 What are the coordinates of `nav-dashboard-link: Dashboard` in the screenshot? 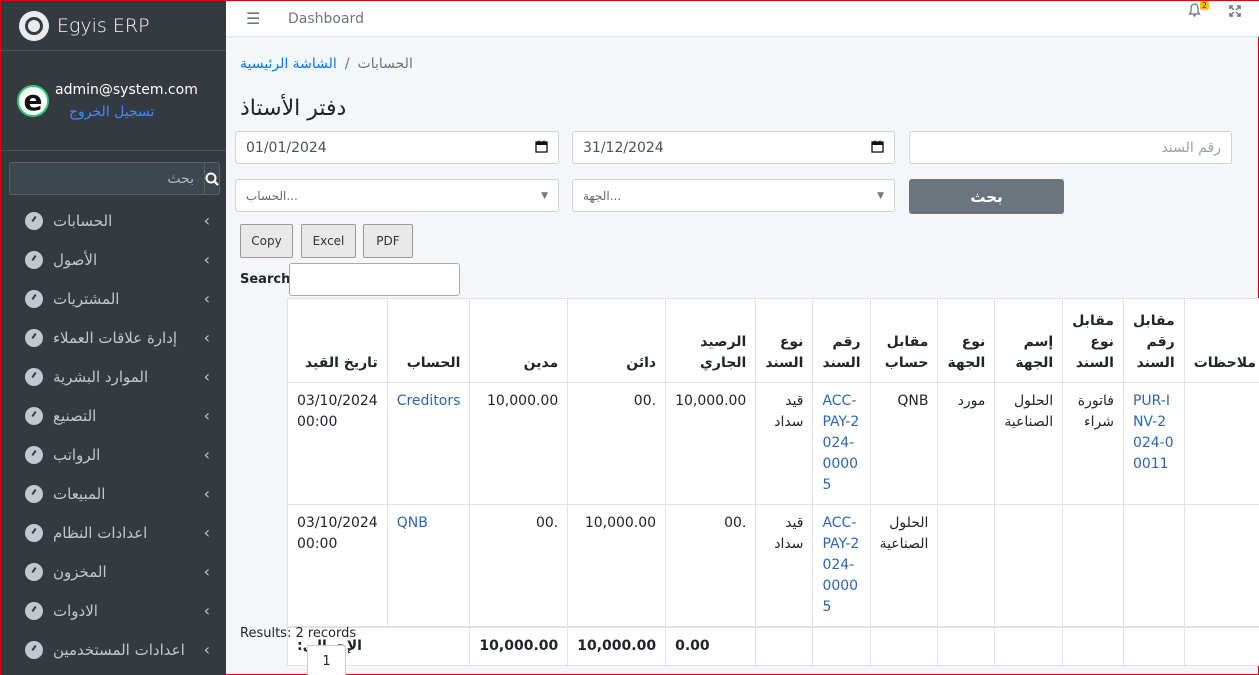 It's located at (326, 19).